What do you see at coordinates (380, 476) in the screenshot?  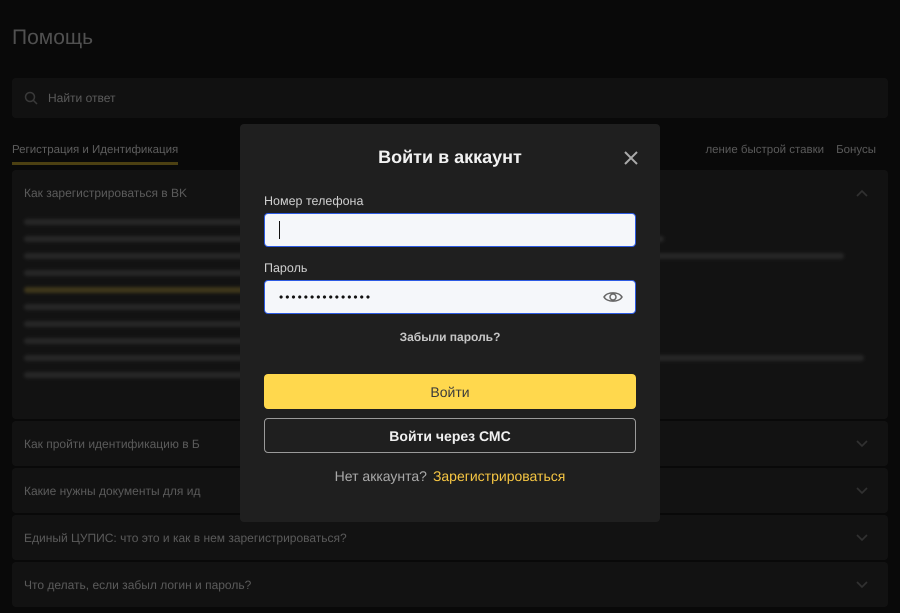 I see `signup-prompt: Нет аккаунта?` at bounding box center [380, 476].